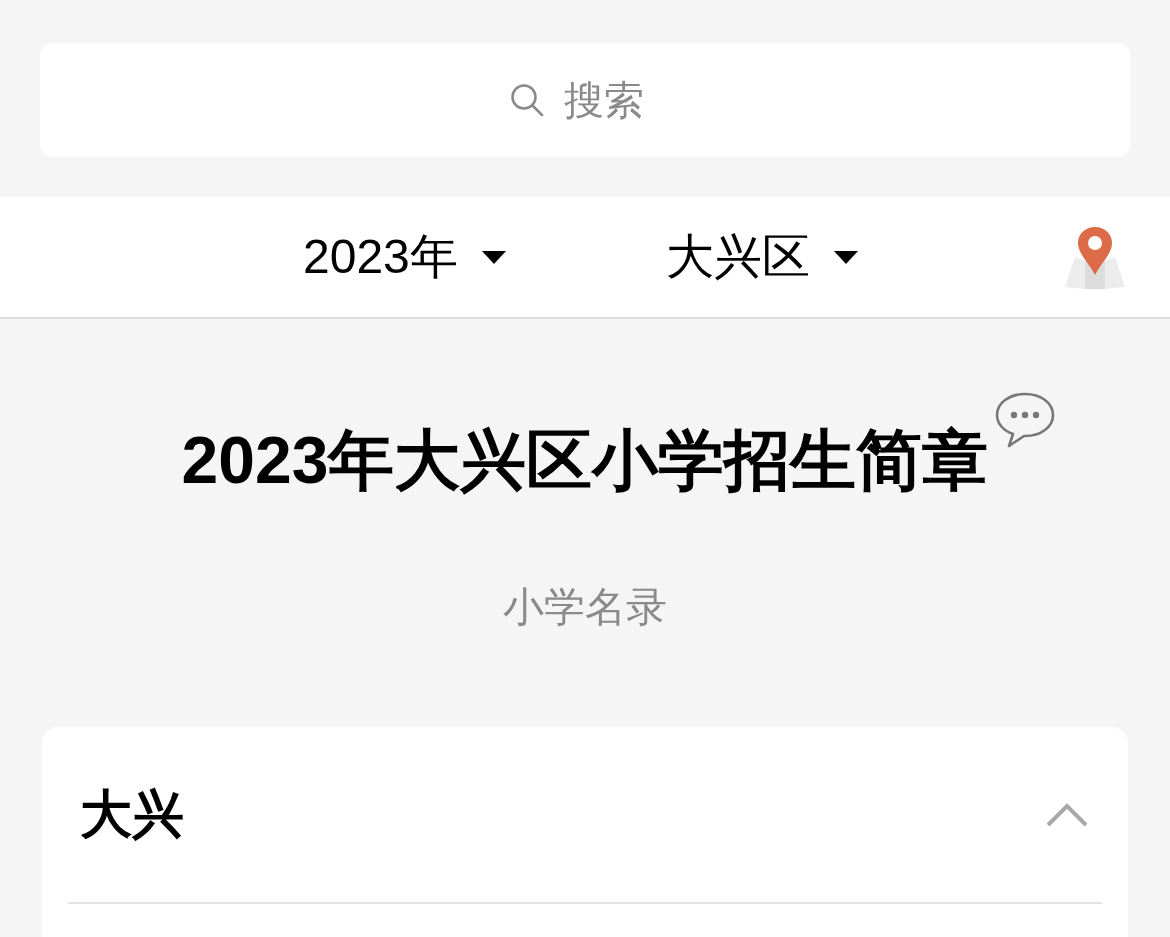 This screenshot has height=937, width=1170. What do you see at coordinates (1025, 420) in the screenshot?
I see `speech-bubble-icon` at bounding box center [1025, 420].